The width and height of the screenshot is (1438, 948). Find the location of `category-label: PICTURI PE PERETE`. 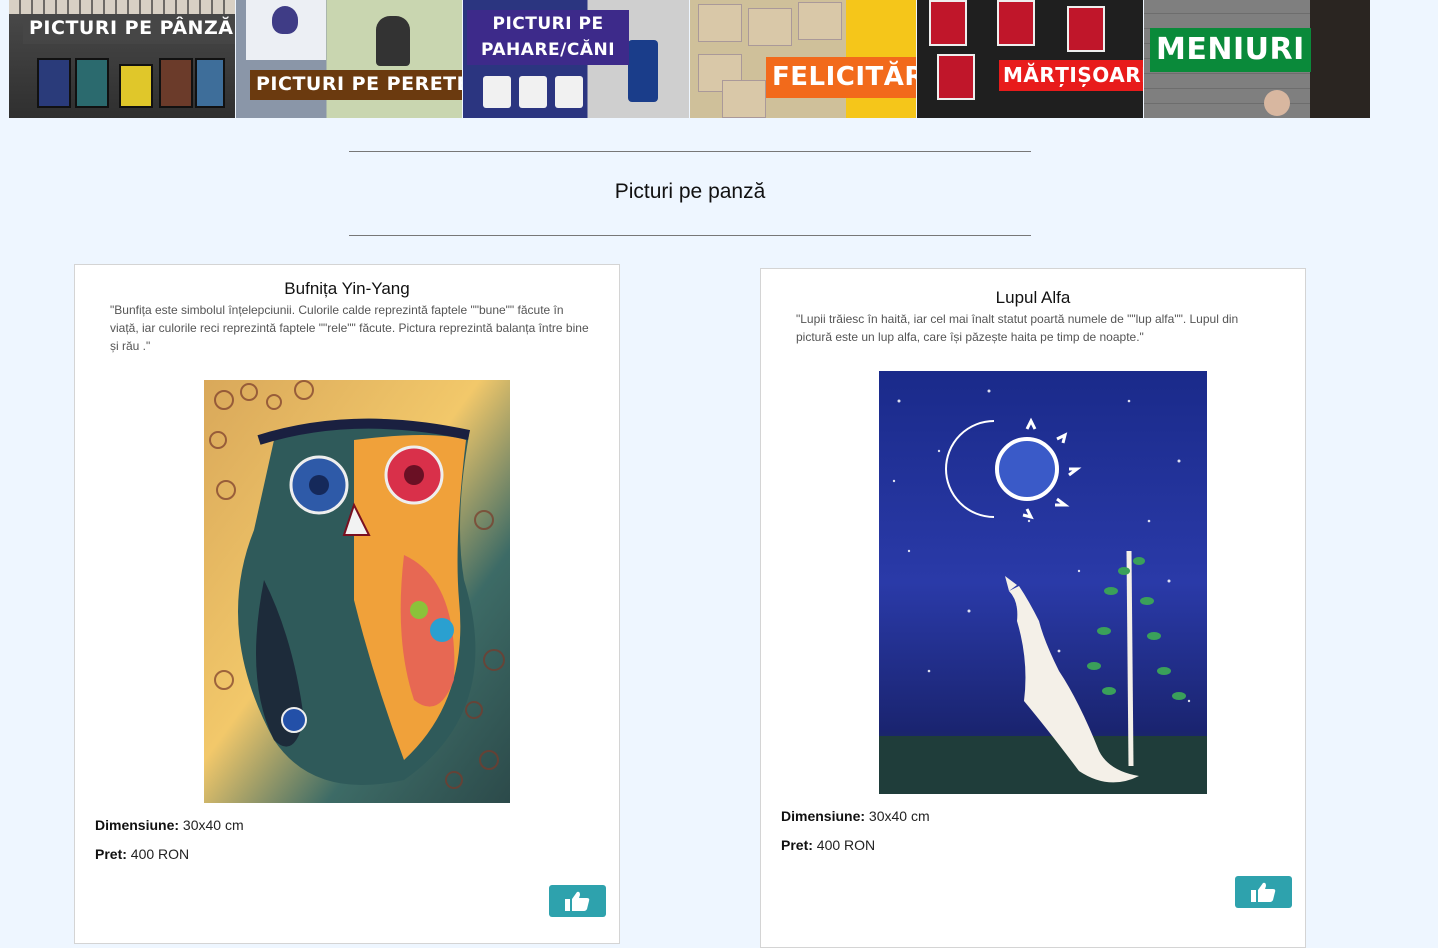

category-label: PICTURI PE PERETE is located at coordinates (356, 85).